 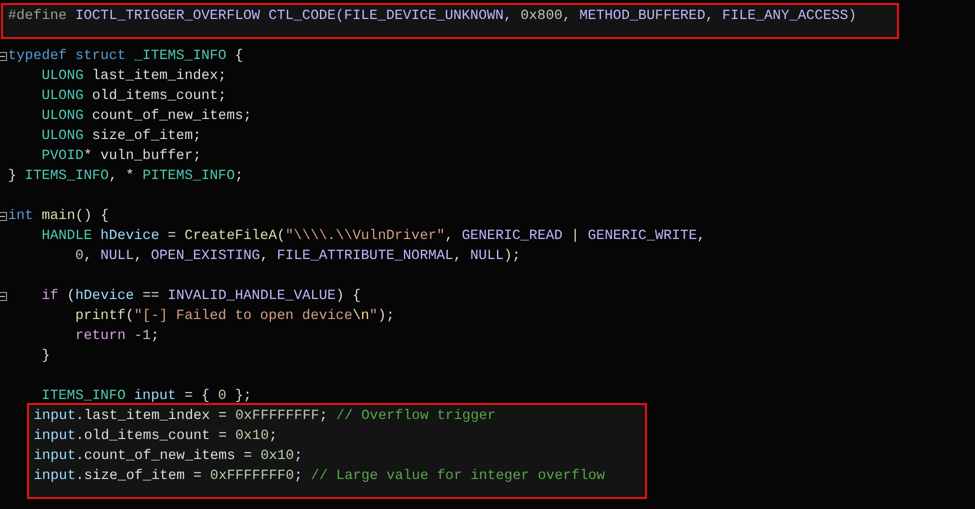 I want to click on code-line: PVOID* vuln_buffer;, so click(x=121, y=156).